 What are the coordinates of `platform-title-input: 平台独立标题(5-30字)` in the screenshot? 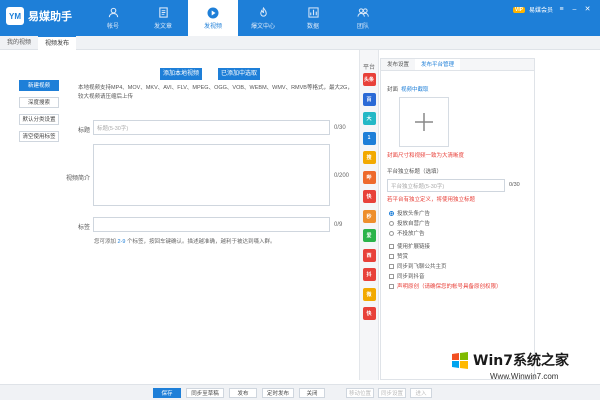 It's located at (446, 185).